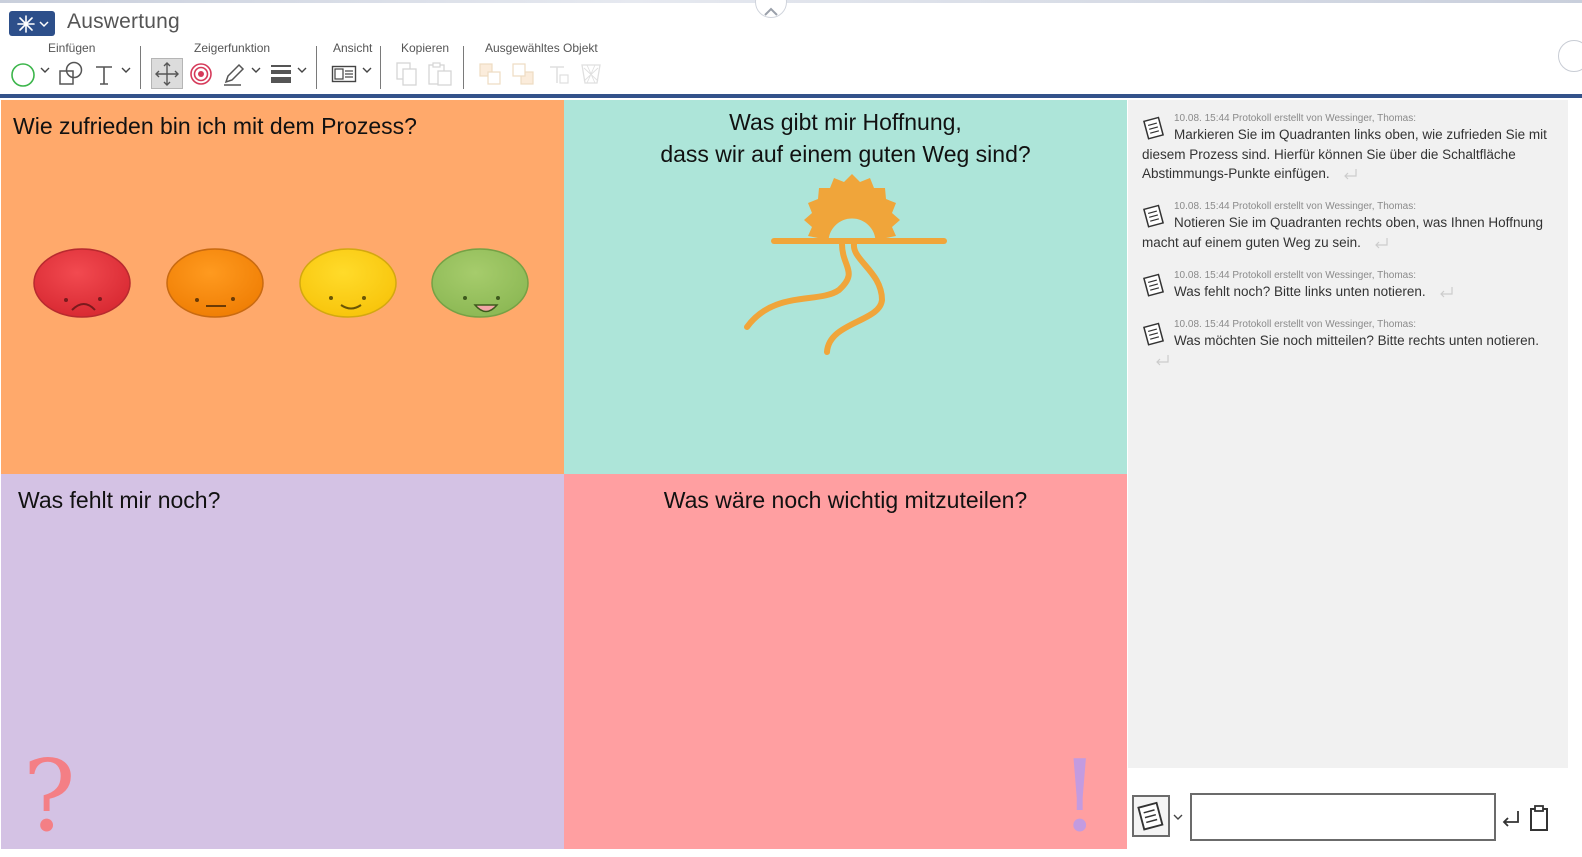 This screenshot has width=1582, height=857. I want to click on move-pointer-button, so click(167, 73).